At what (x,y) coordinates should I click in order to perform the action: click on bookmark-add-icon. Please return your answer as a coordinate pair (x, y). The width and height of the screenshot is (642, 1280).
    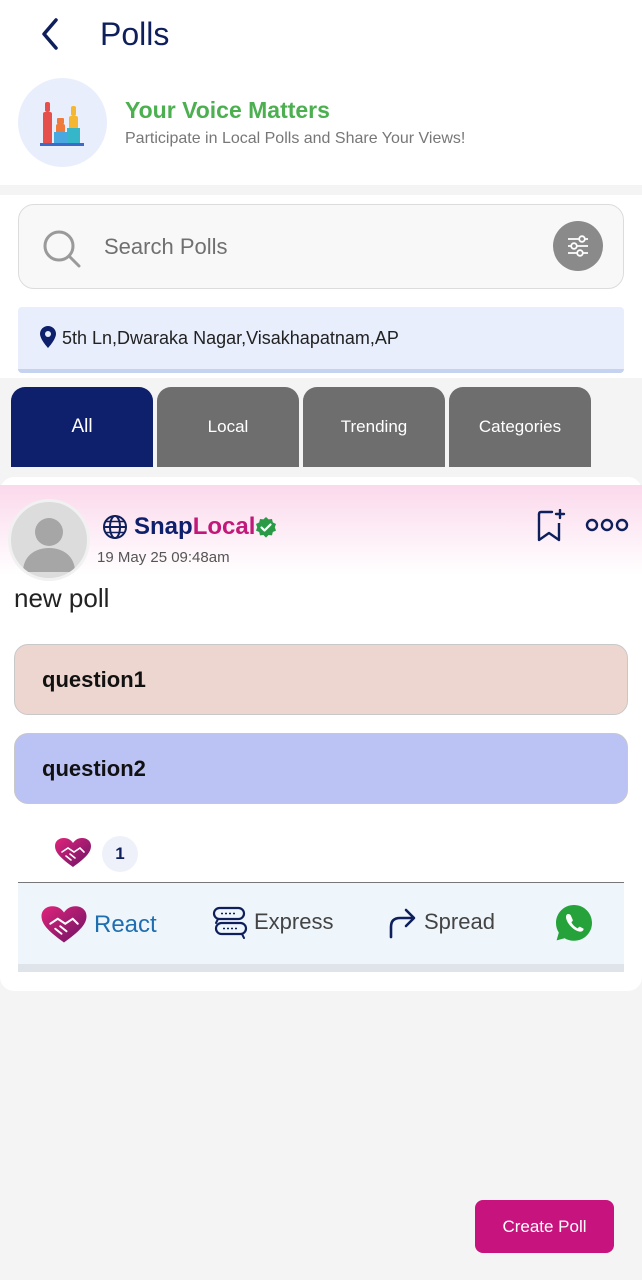
    Looking at the image, I should click on (551, 525).